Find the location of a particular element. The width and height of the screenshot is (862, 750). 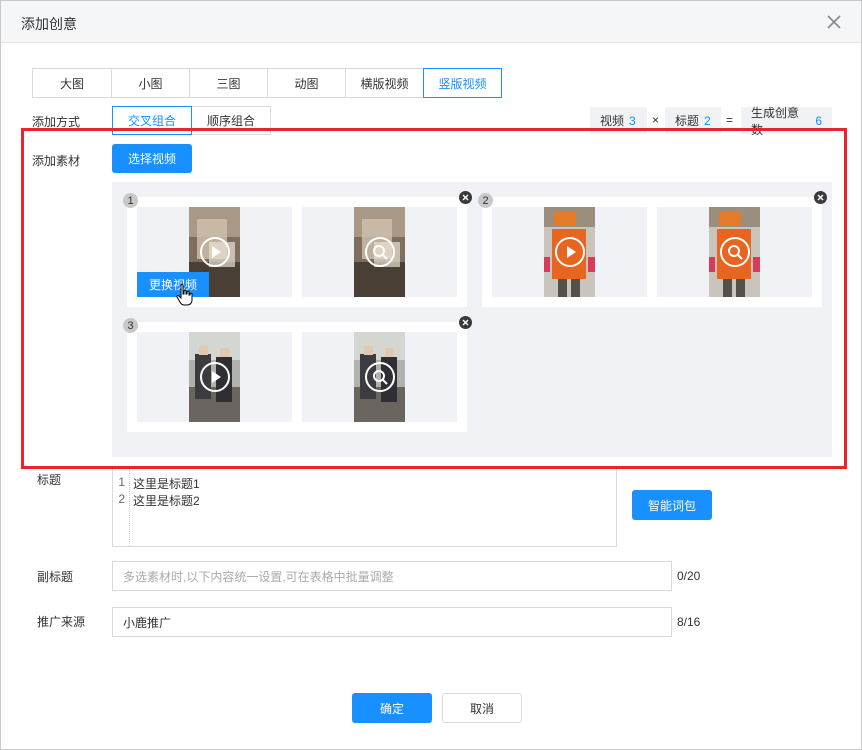

result-count-label: 生成创意数 is located at coordinates (775, 121).